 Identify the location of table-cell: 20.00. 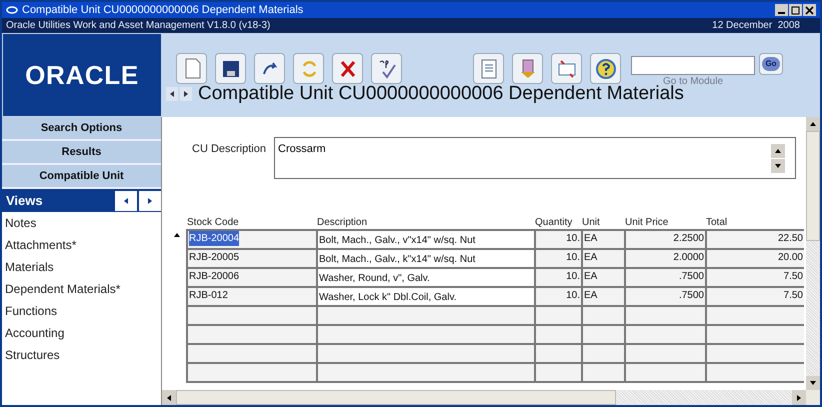
(754, 258).